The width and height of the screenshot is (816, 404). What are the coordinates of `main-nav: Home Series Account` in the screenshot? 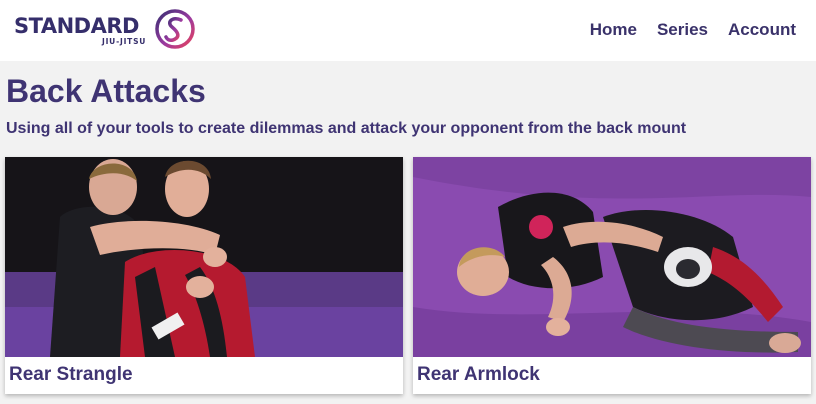 It's located at (693, 30).